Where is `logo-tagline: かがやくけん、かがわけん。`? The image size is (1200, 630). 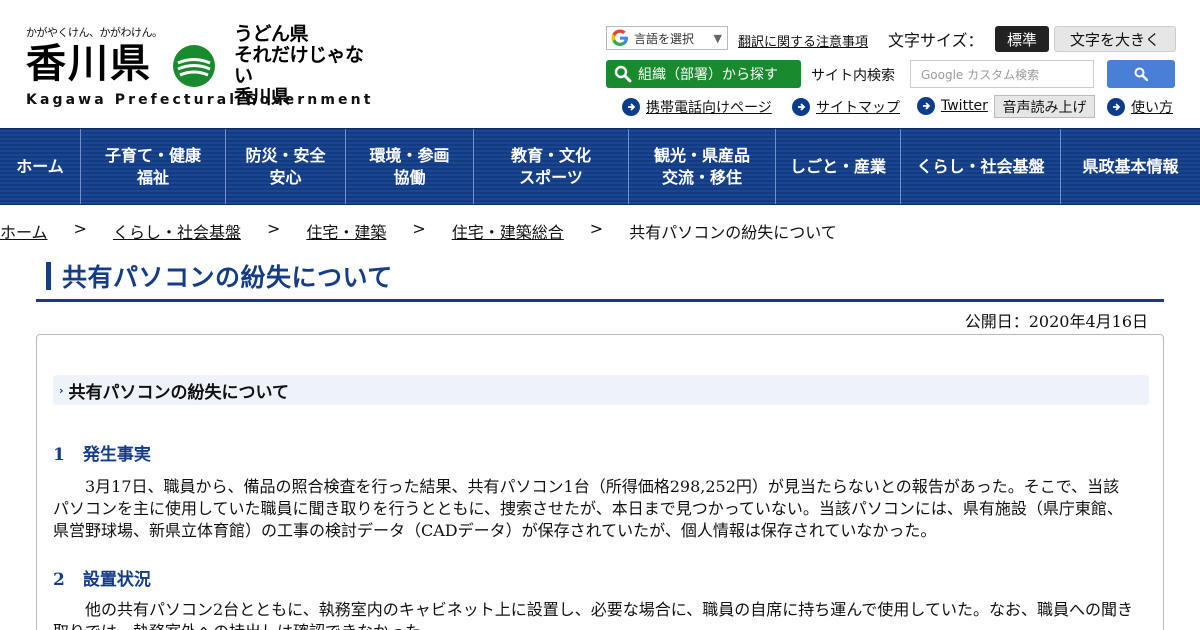
logo-tagline: かがやくけん、かがわけん。 is located at coordinates (94, 32).